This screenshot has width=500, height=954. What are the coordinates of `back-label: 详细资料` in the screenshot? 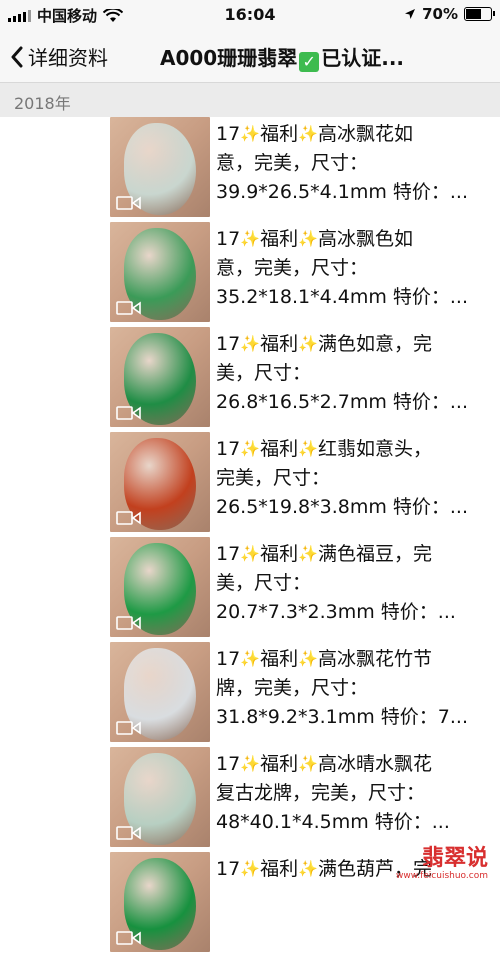 It's located at (68, 58).